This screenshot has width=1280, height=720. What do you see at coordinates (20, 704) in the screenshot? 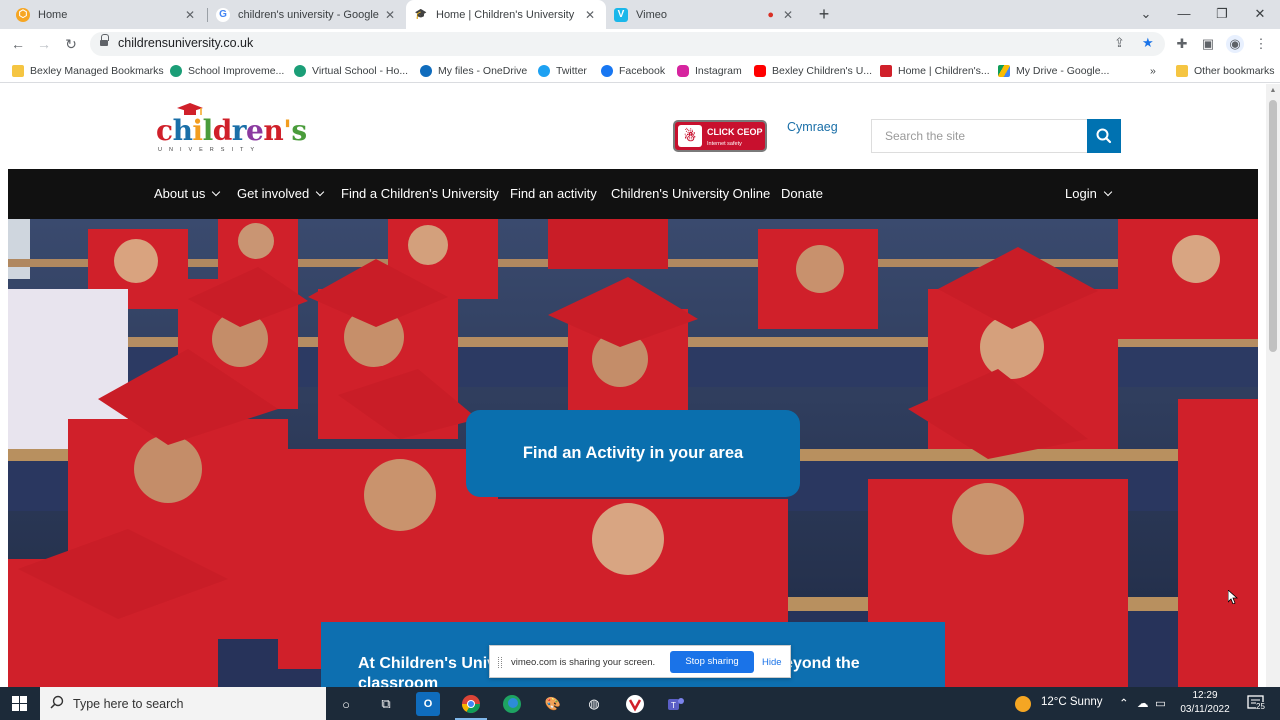
I see `windows-start-icon` at bounding box center [20, 704].